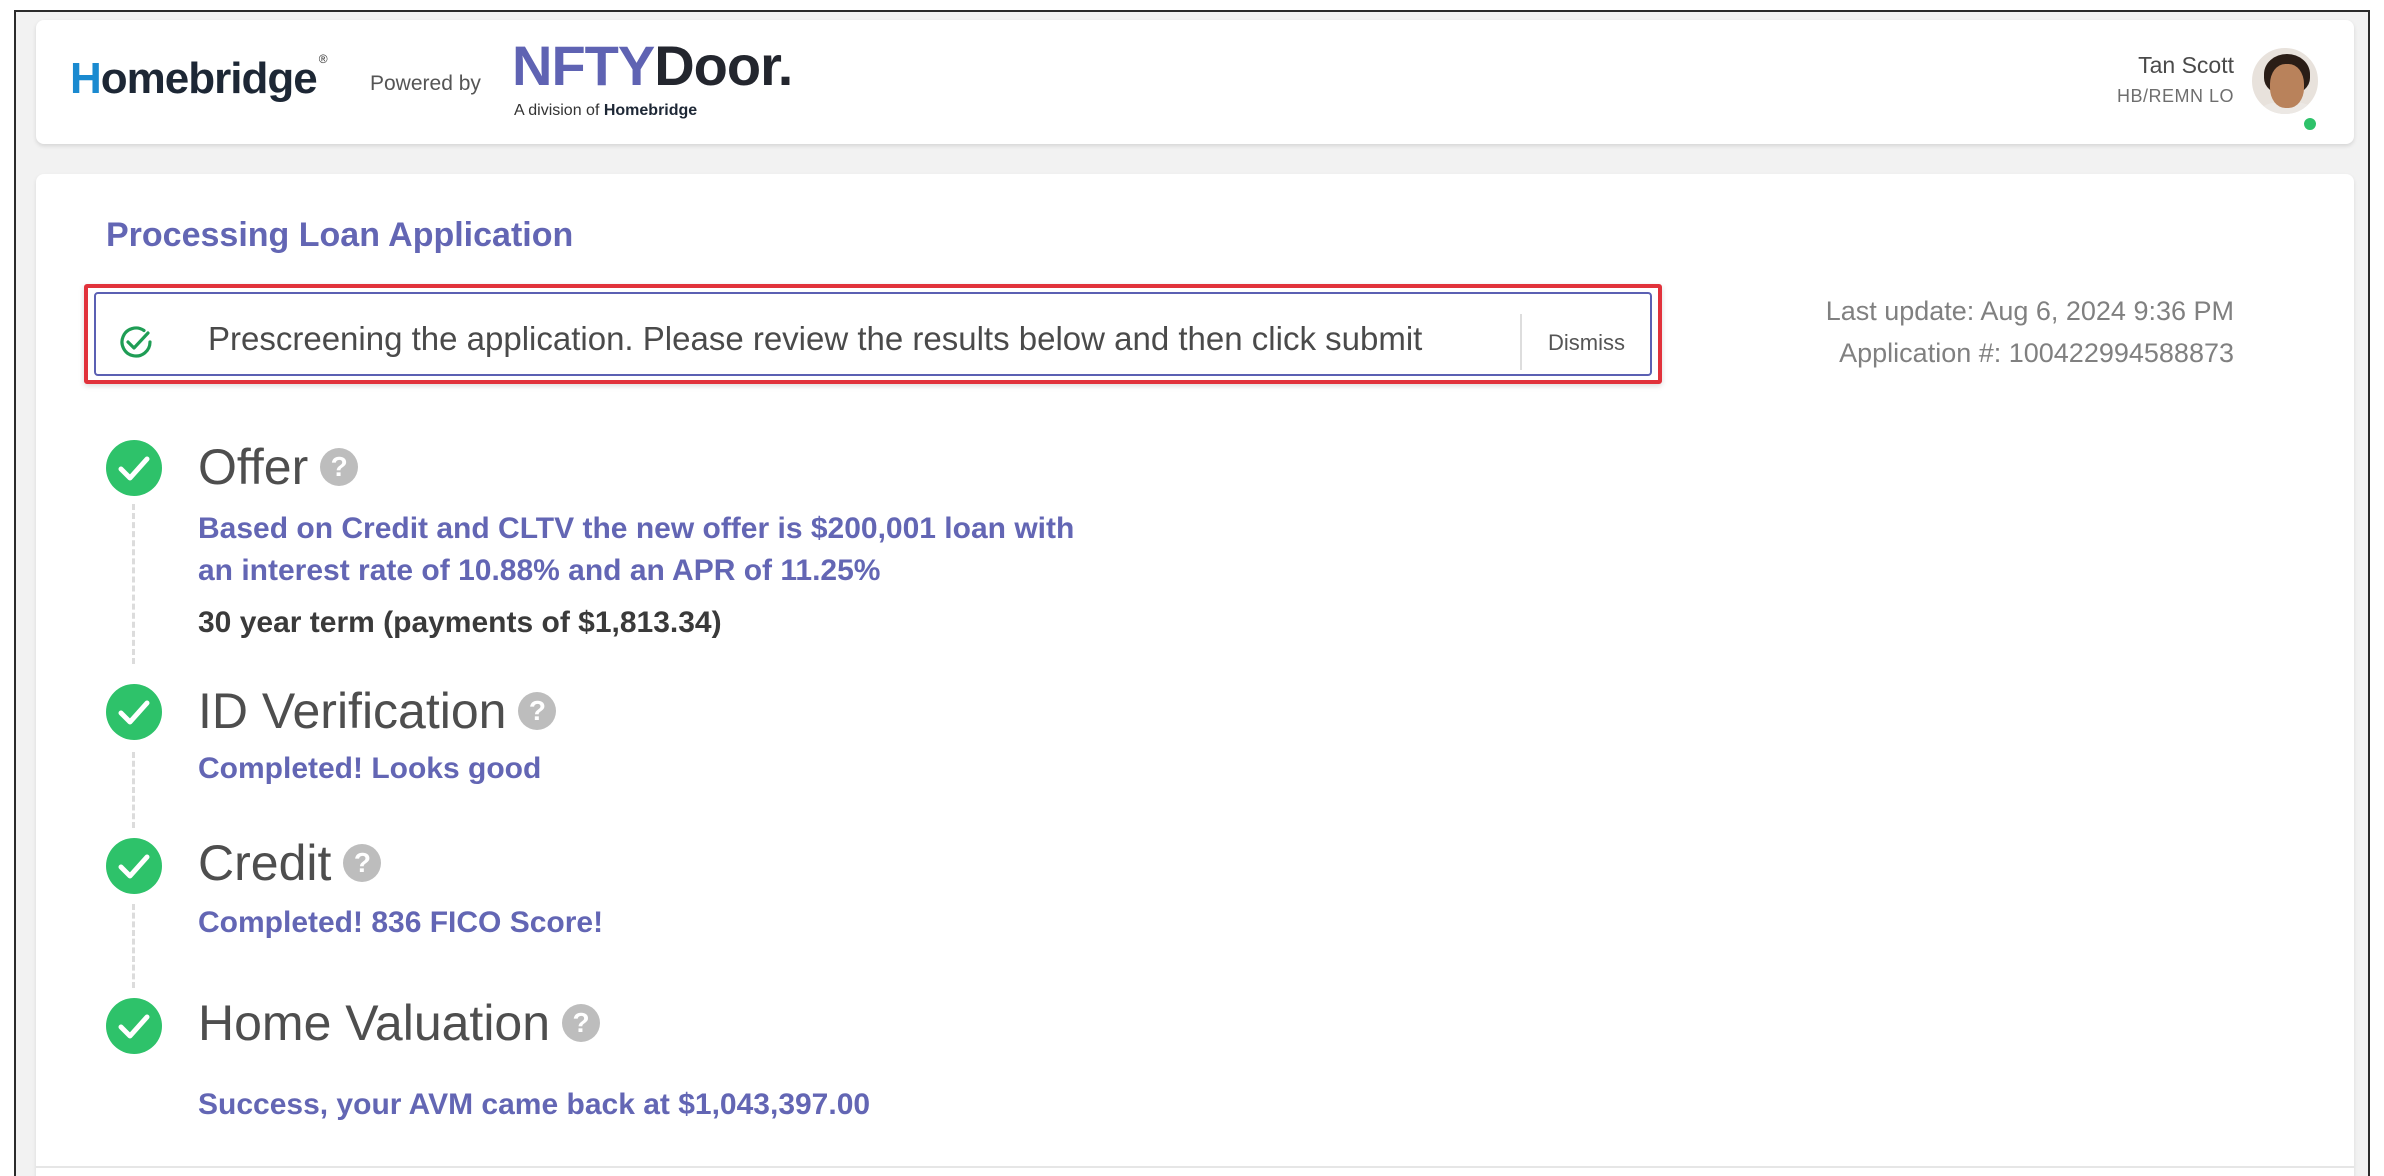  I want to click on last-update: Last update: Aug 6, 2024 9:36 PM, so click(2029, 311).